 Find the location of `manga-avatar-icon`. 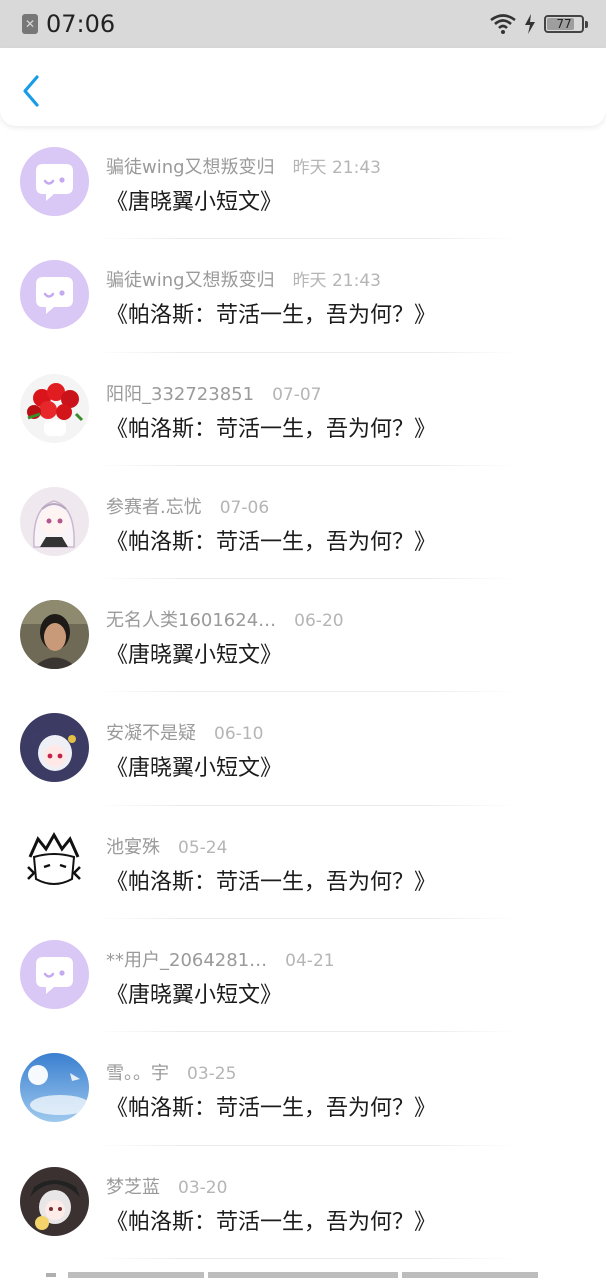

manga-avatar-icon is located at coordinates (54, 861).